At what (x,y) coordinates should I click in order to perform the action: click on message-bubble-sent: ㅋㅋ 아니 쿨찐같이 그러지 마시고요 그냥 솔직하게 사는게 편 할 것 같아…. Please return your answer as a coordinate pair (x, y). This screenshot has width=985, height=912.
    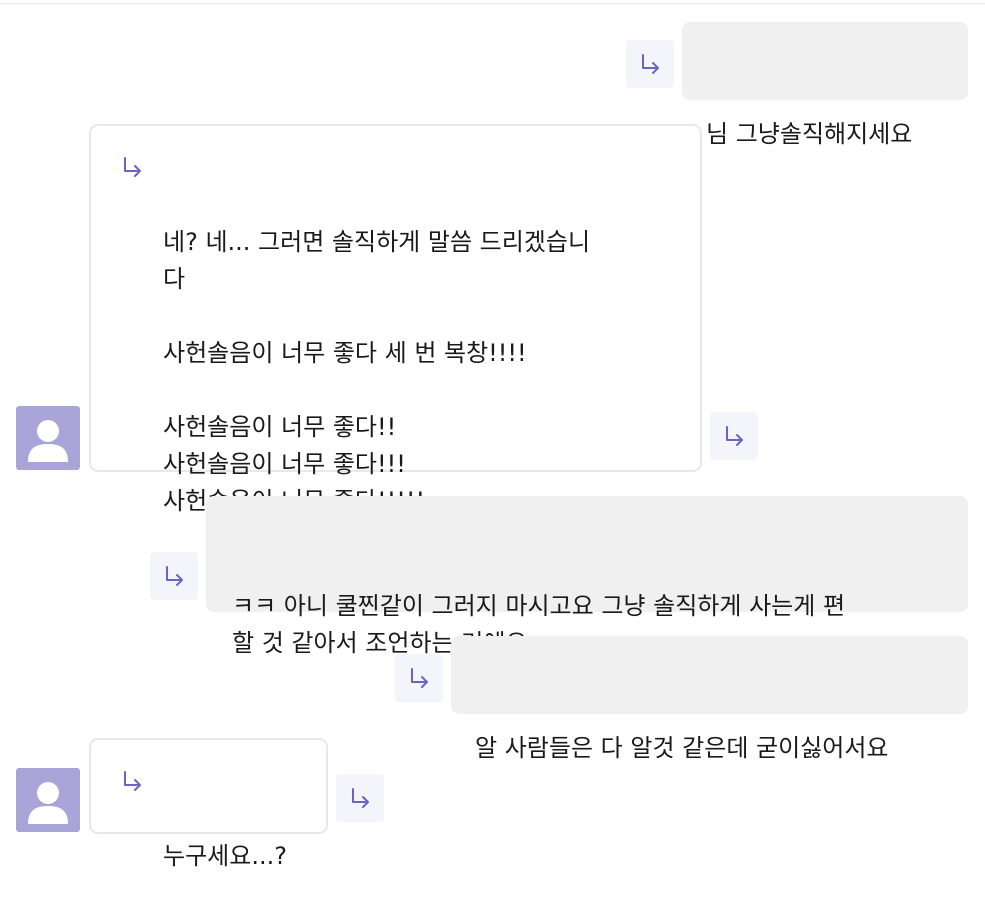
    Looking at the image, I should click on (587, 576).